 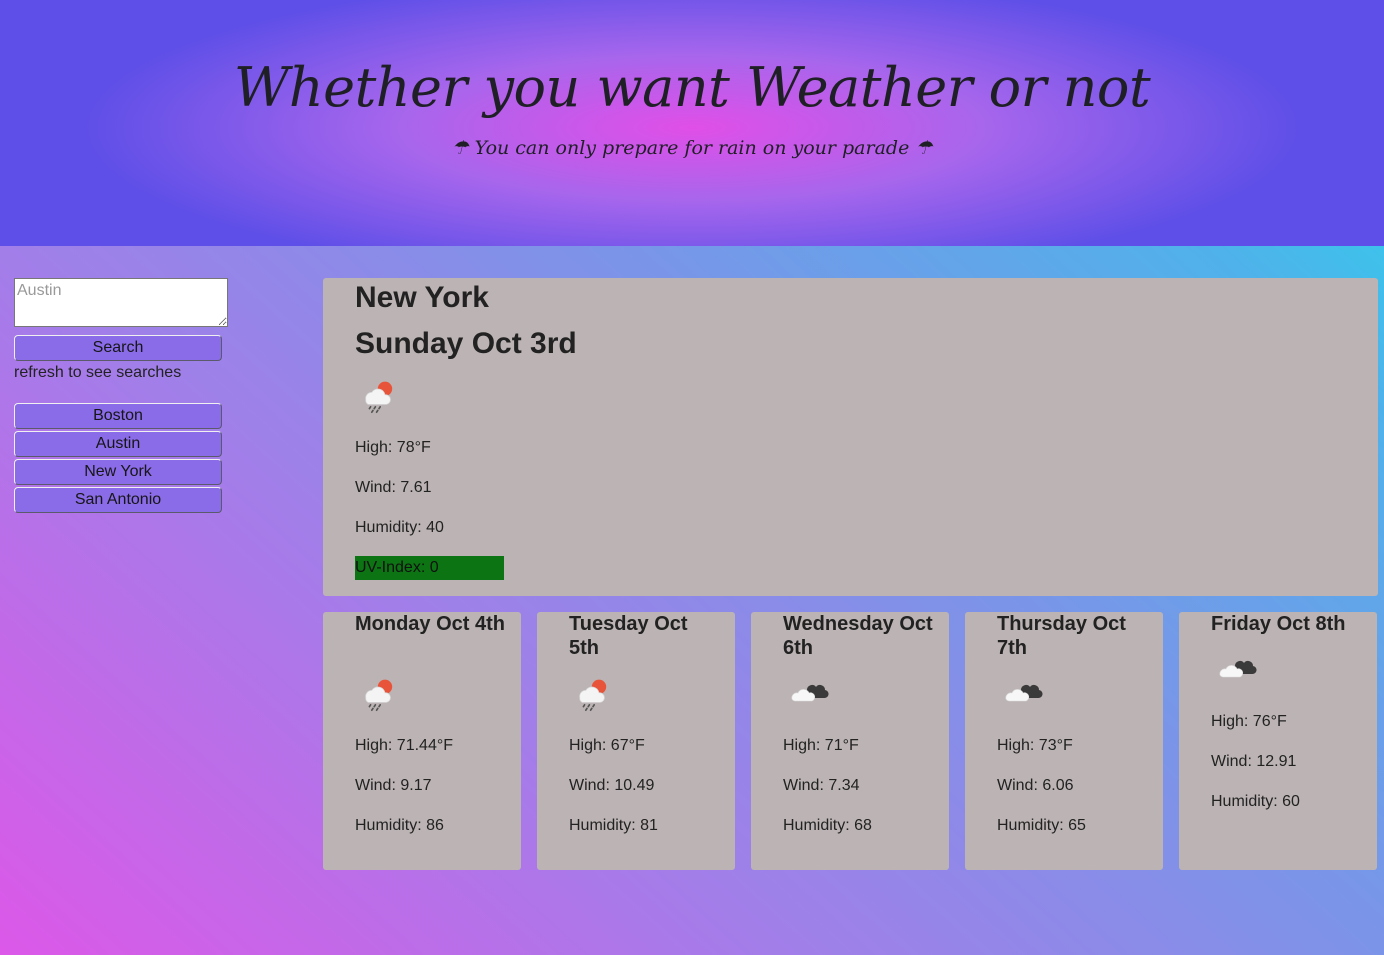 I want to click on forecast-humidity: Humidity: 60, so click(x=1255, y=801).